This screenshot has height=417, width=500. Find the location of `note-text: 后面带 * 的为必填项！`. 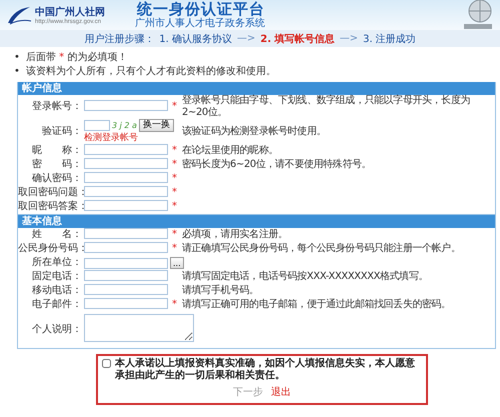

note-text: 后面带 * 的为必填项！ is located at coordinates (77, 58).